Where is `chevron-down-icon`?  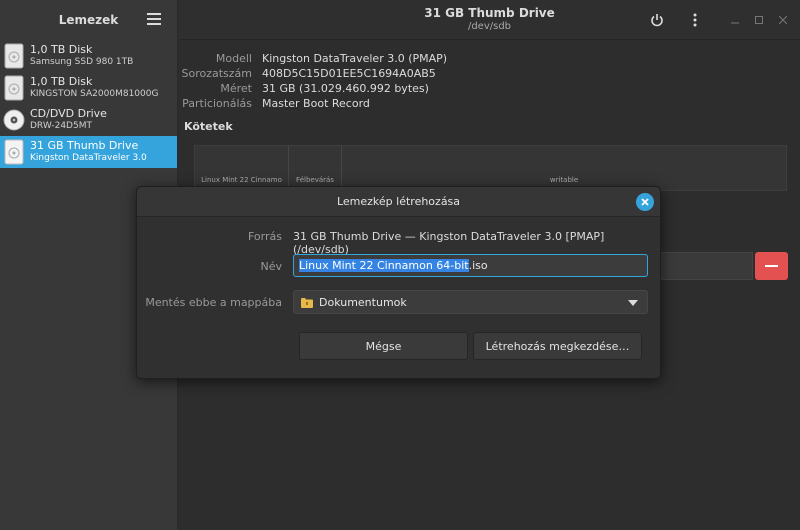 chevron-down-icon is located at coordinates (633, 303).